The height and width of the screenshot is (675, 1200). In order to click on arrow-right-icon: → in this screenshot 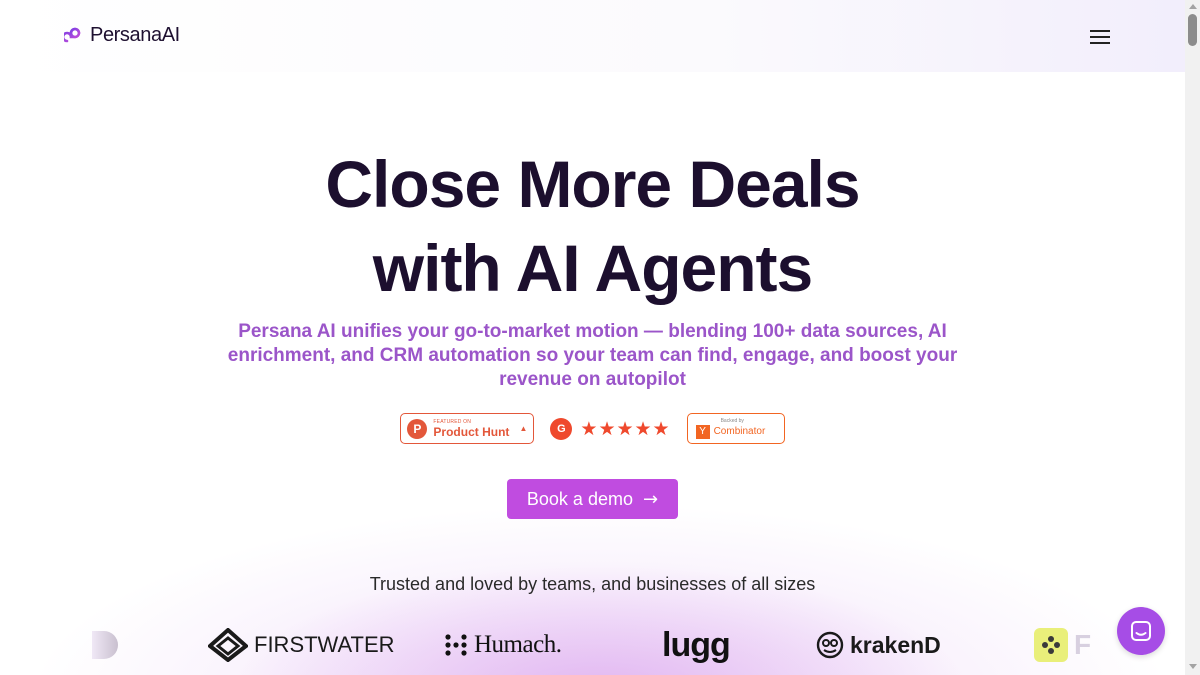, I will do `click(650, 499)`.